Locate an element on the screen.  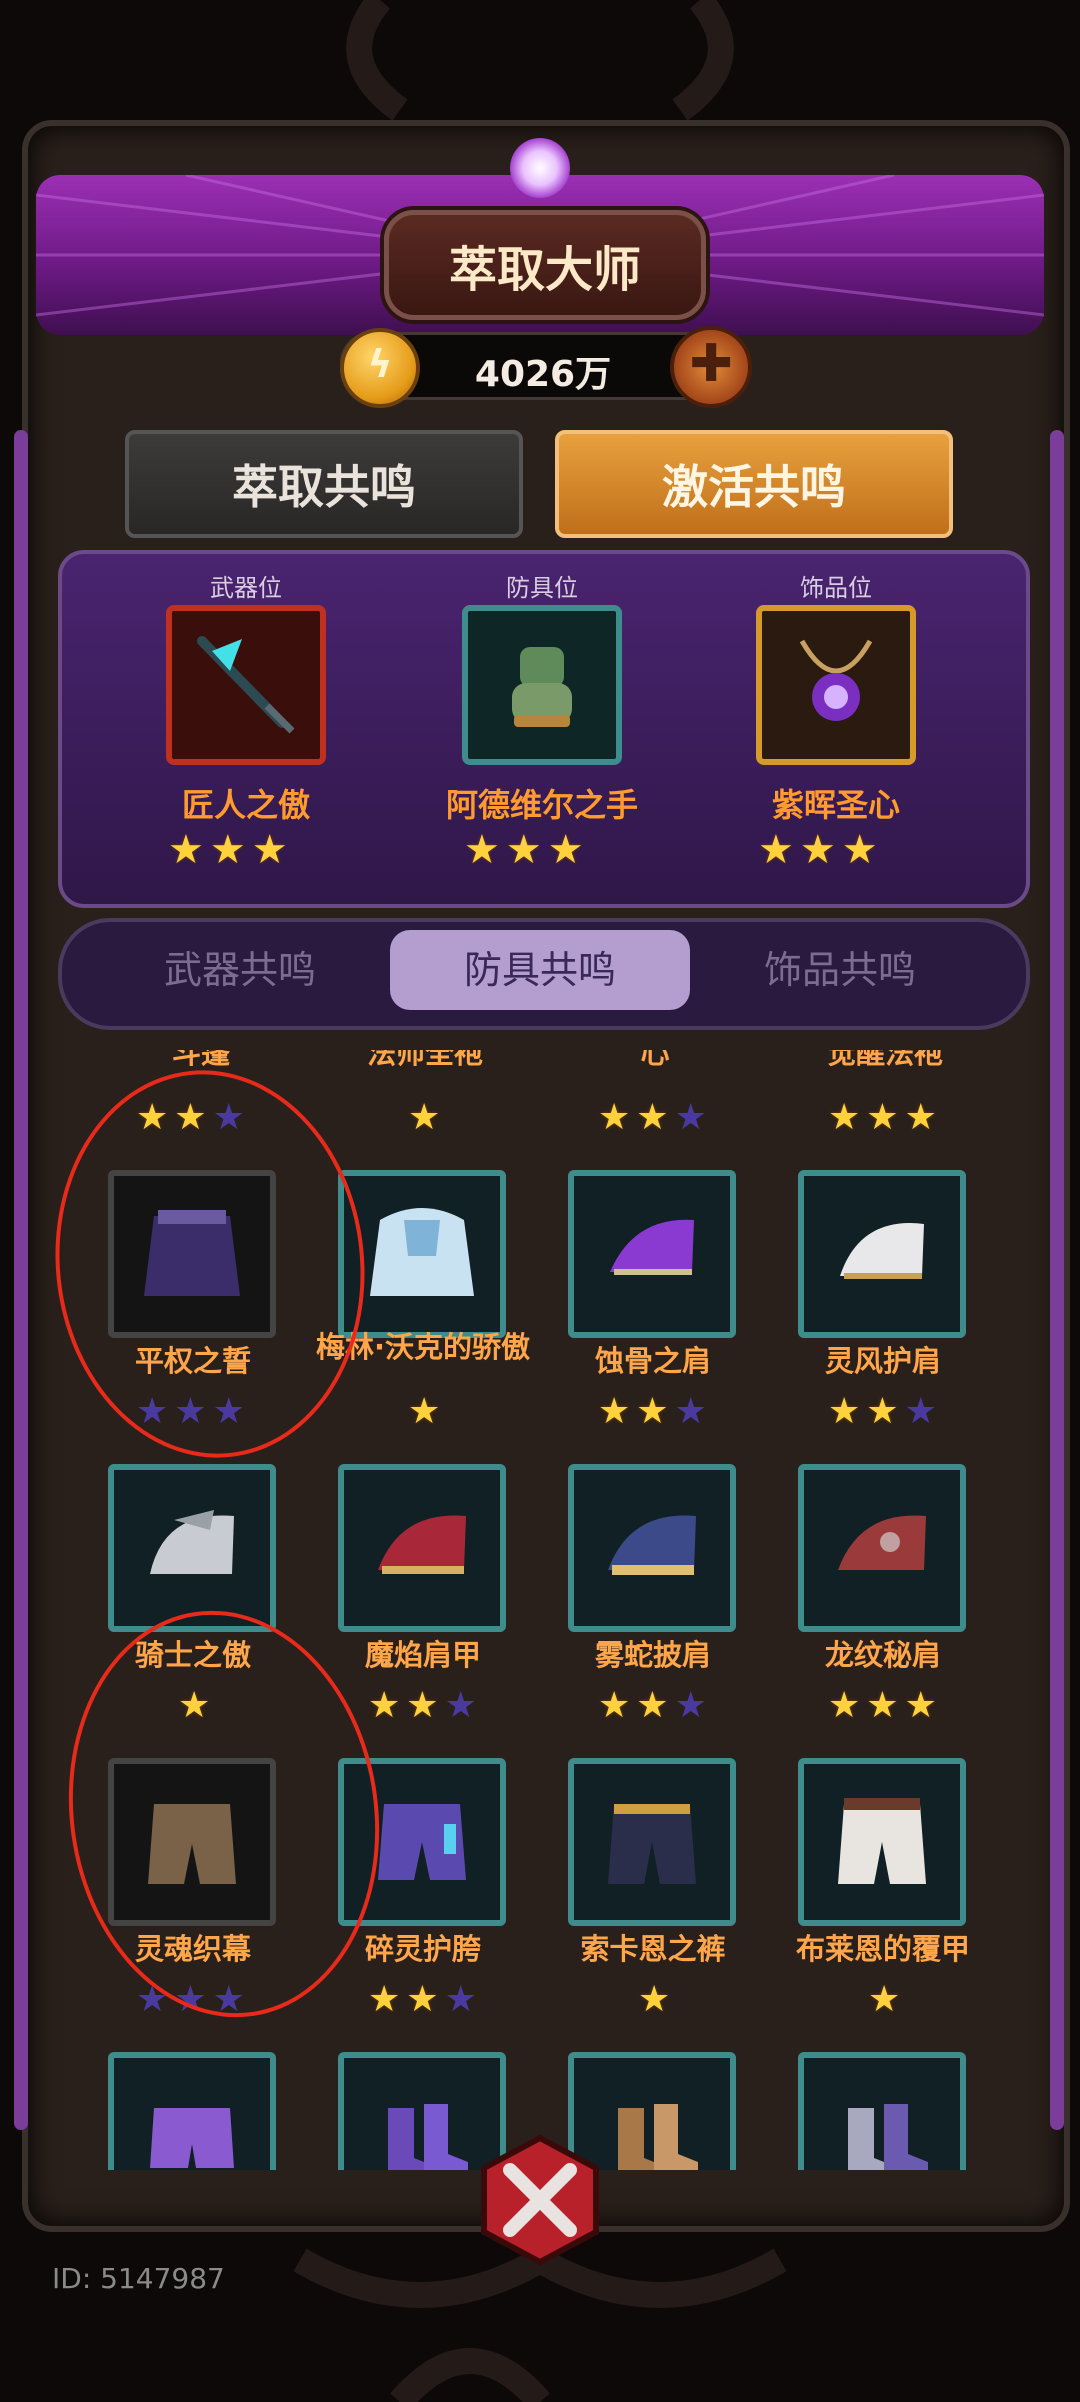
white-pants-icon is located at coordinates (882, 1841).